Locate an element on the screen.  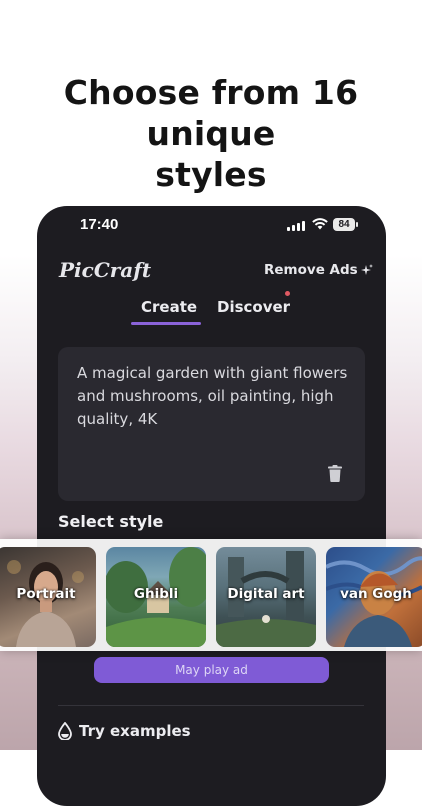
drop-icon is located at coordinates (65, 731).